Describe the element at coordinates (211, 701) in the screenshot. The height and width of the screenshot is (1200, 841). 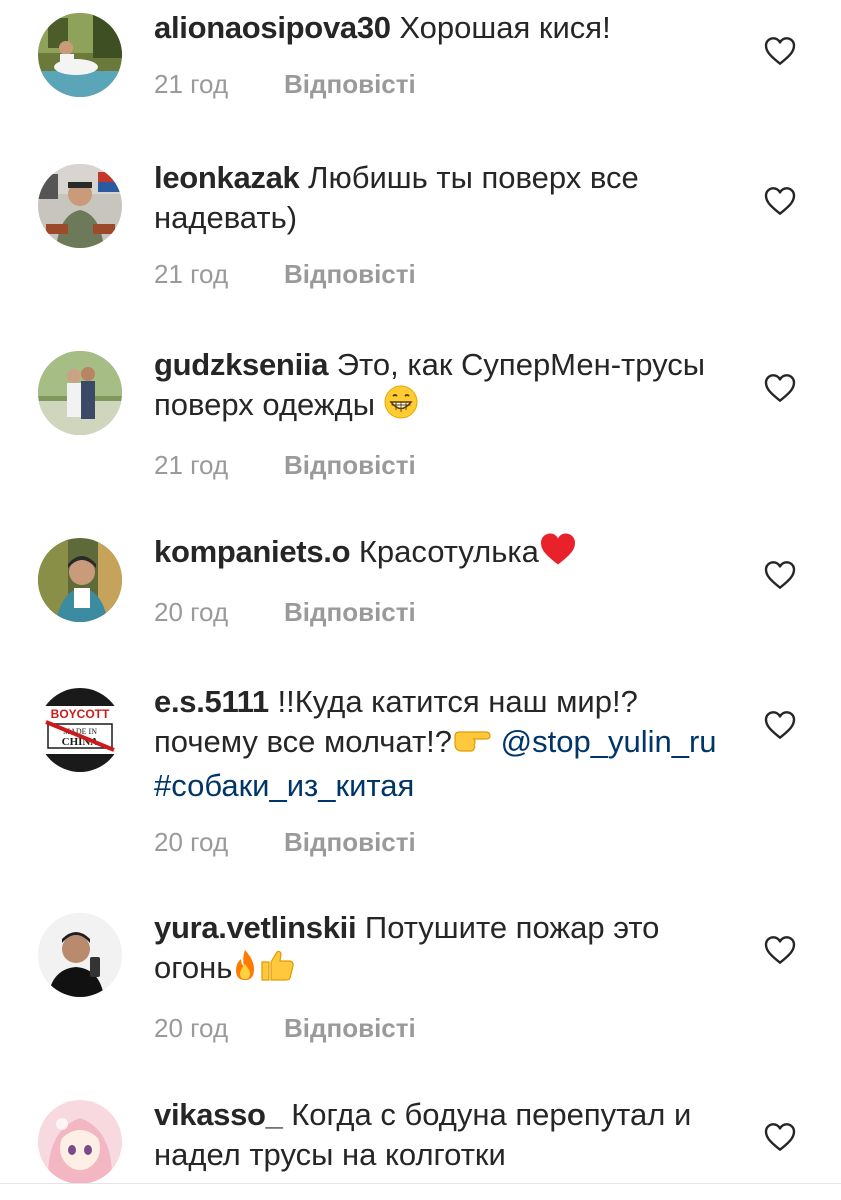
I see `comment-username: e.s.5111` at that location.